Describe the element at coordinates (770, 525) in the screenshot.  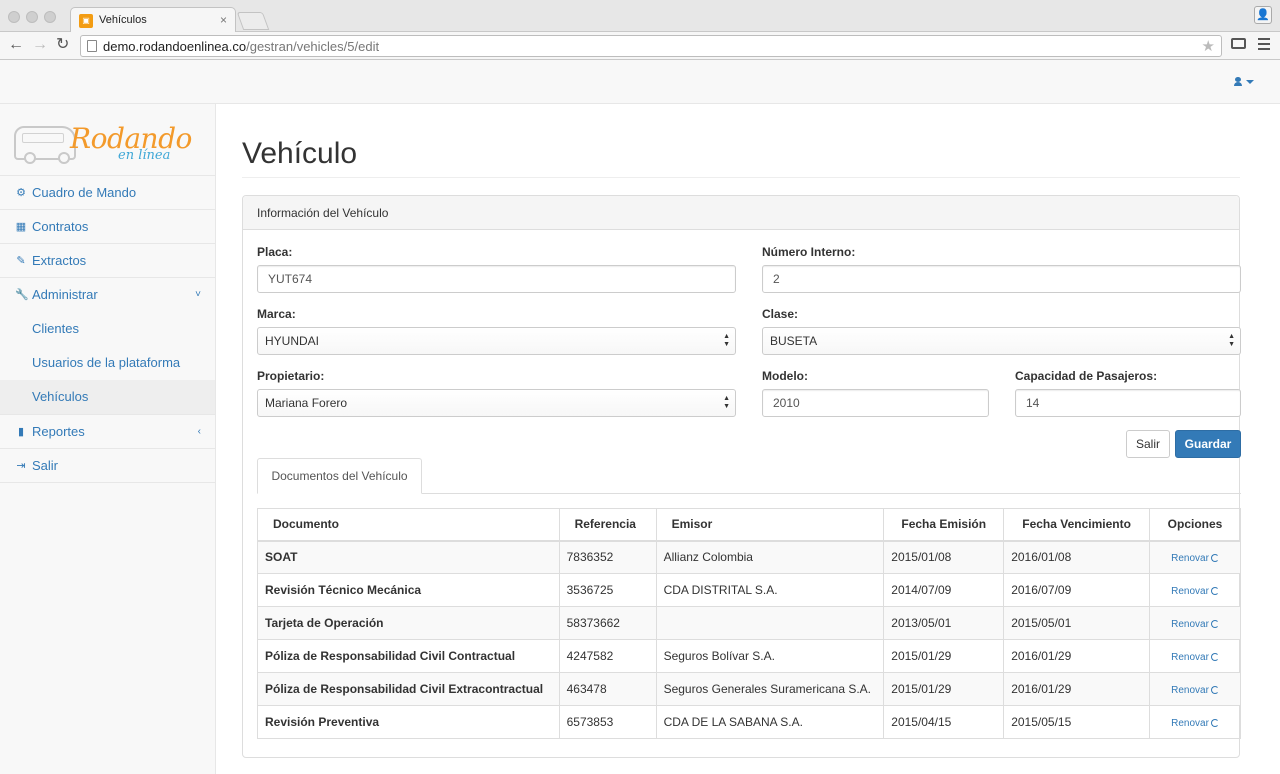
I see `column-header: Emisor` at that location.